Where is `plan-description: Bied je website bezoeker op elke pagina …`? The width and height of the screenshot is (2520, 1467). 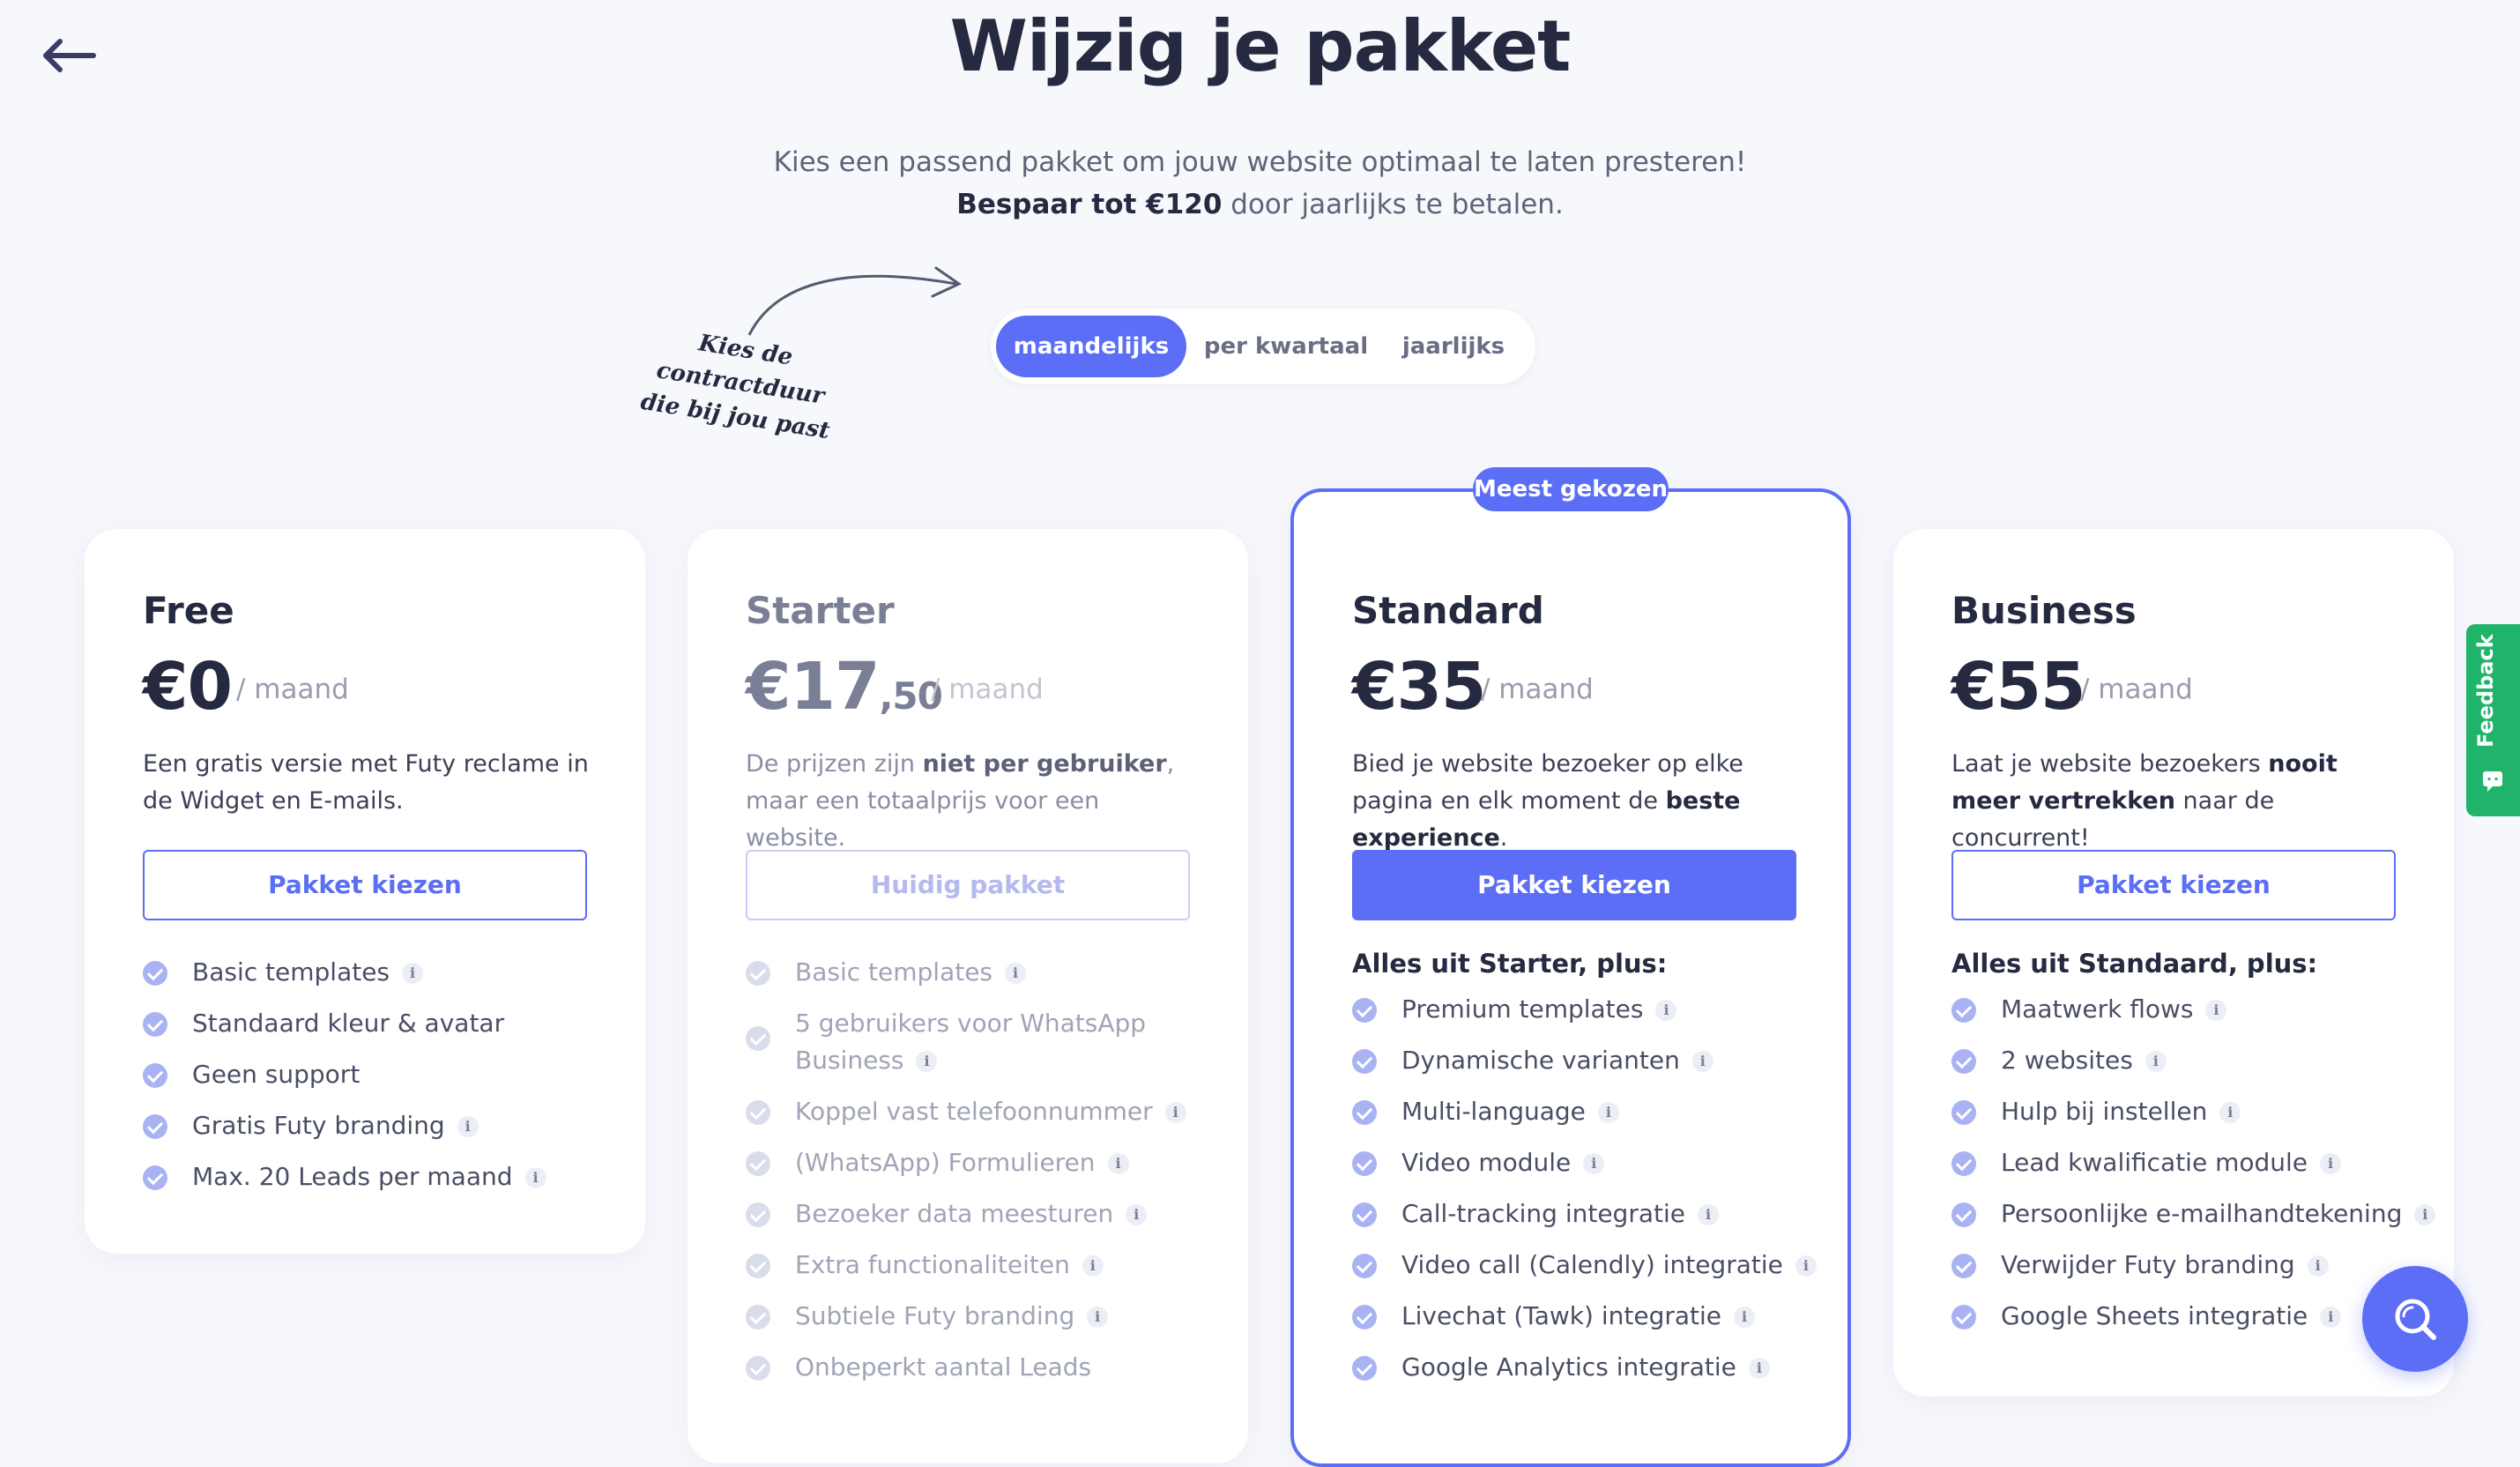
plan-description: Bied je website bezoeker op elke pagina … is located at coordinates (1581, 801).